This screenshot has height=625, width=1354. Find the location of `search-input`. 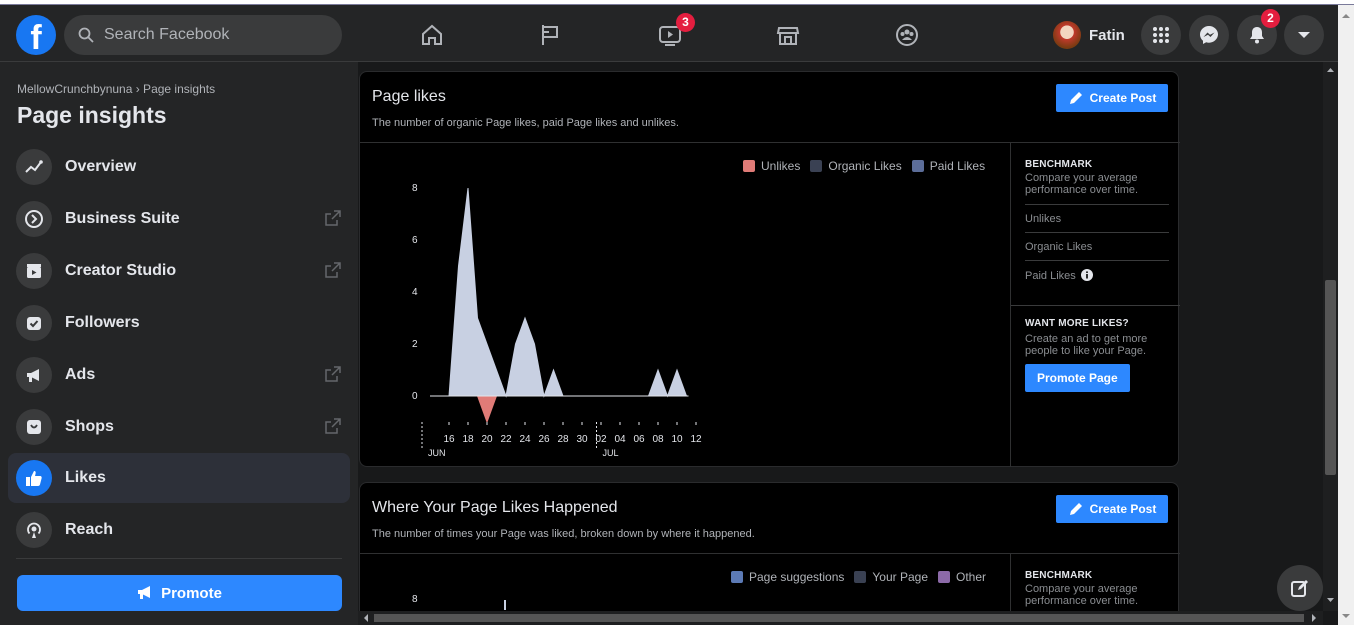

search-input is located at coordinates (202, 35).